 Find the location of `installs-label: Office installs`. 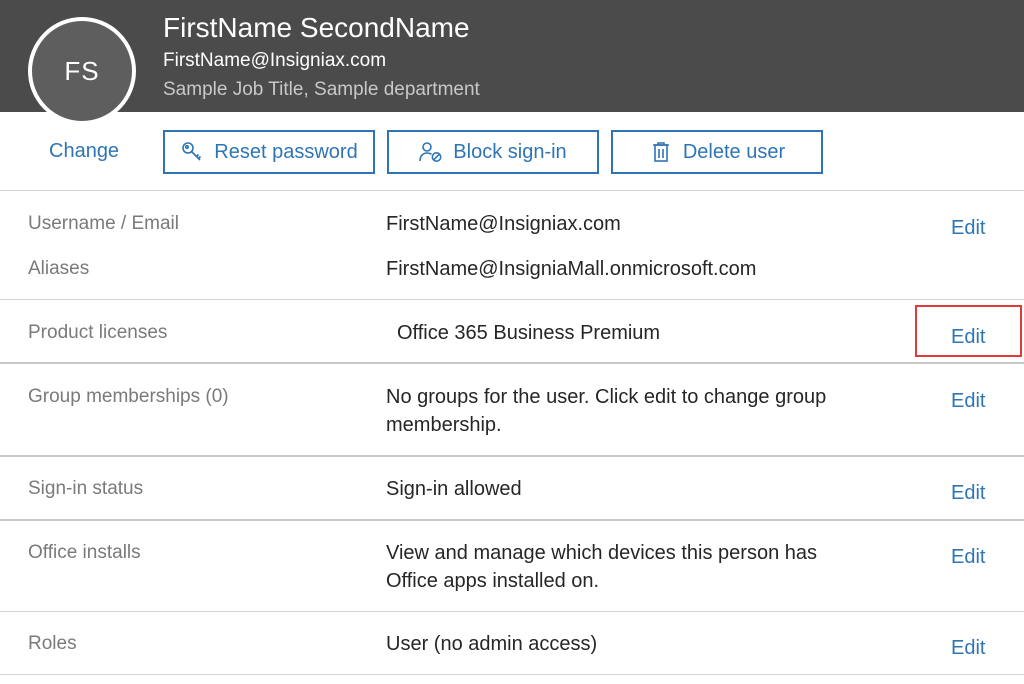

installs-label: Office installs is located at coordinates (84, 552).